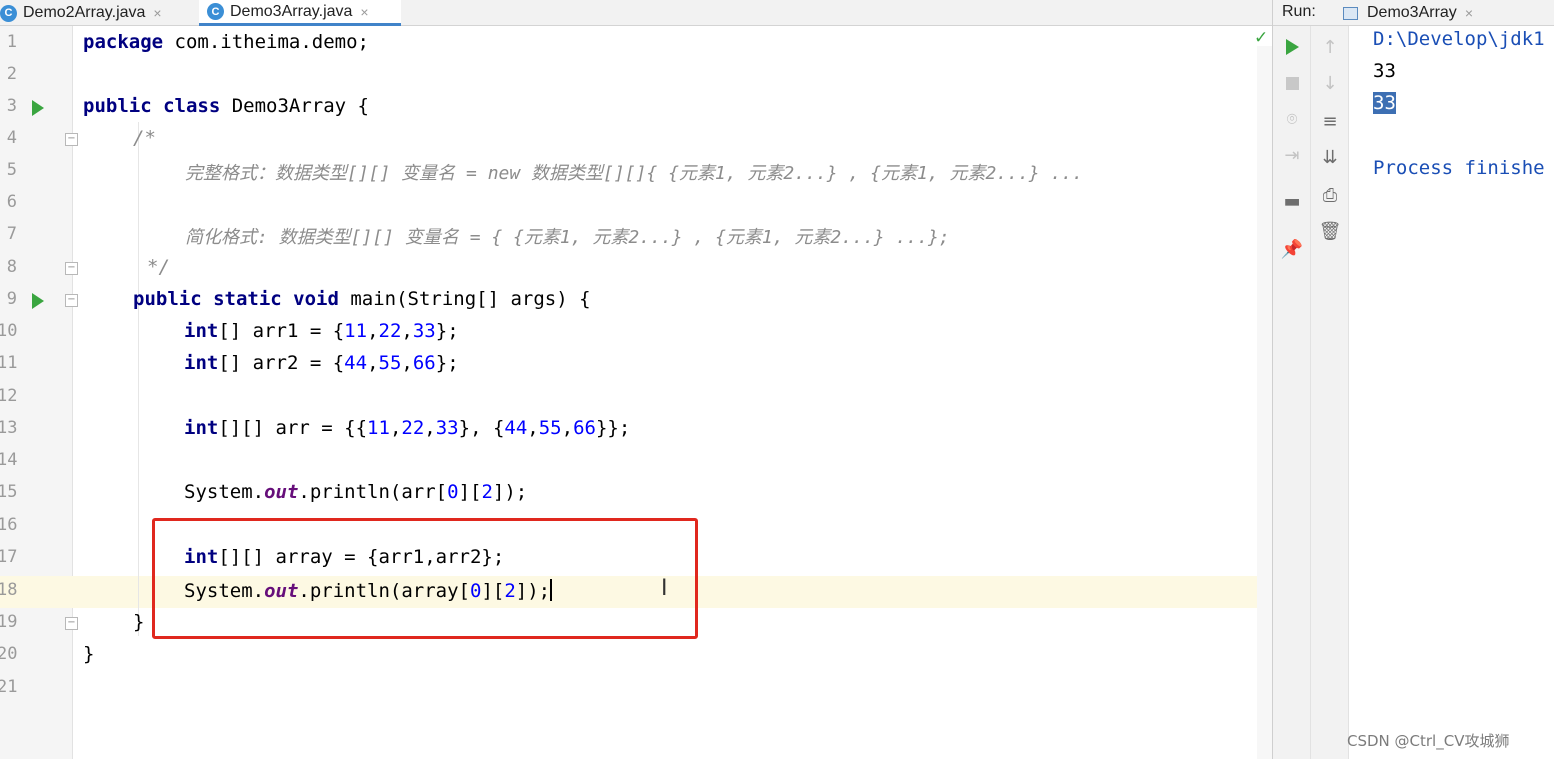 Image resolution: width=1554 pixels, height=759 pixels. I want to click on watermark: CSDN @Ctrl_CV攻城狮, so click(1428, 741).